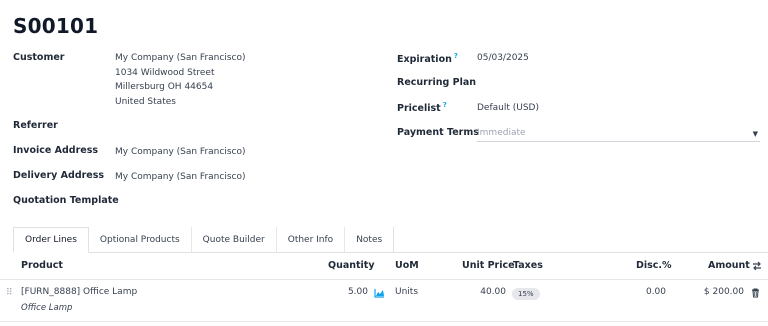  What do you see at coordinates (79, 292) in the screenshot?
I see `row-product: [FURN_8888] Office Lamp` at bounding box center [79, 292].